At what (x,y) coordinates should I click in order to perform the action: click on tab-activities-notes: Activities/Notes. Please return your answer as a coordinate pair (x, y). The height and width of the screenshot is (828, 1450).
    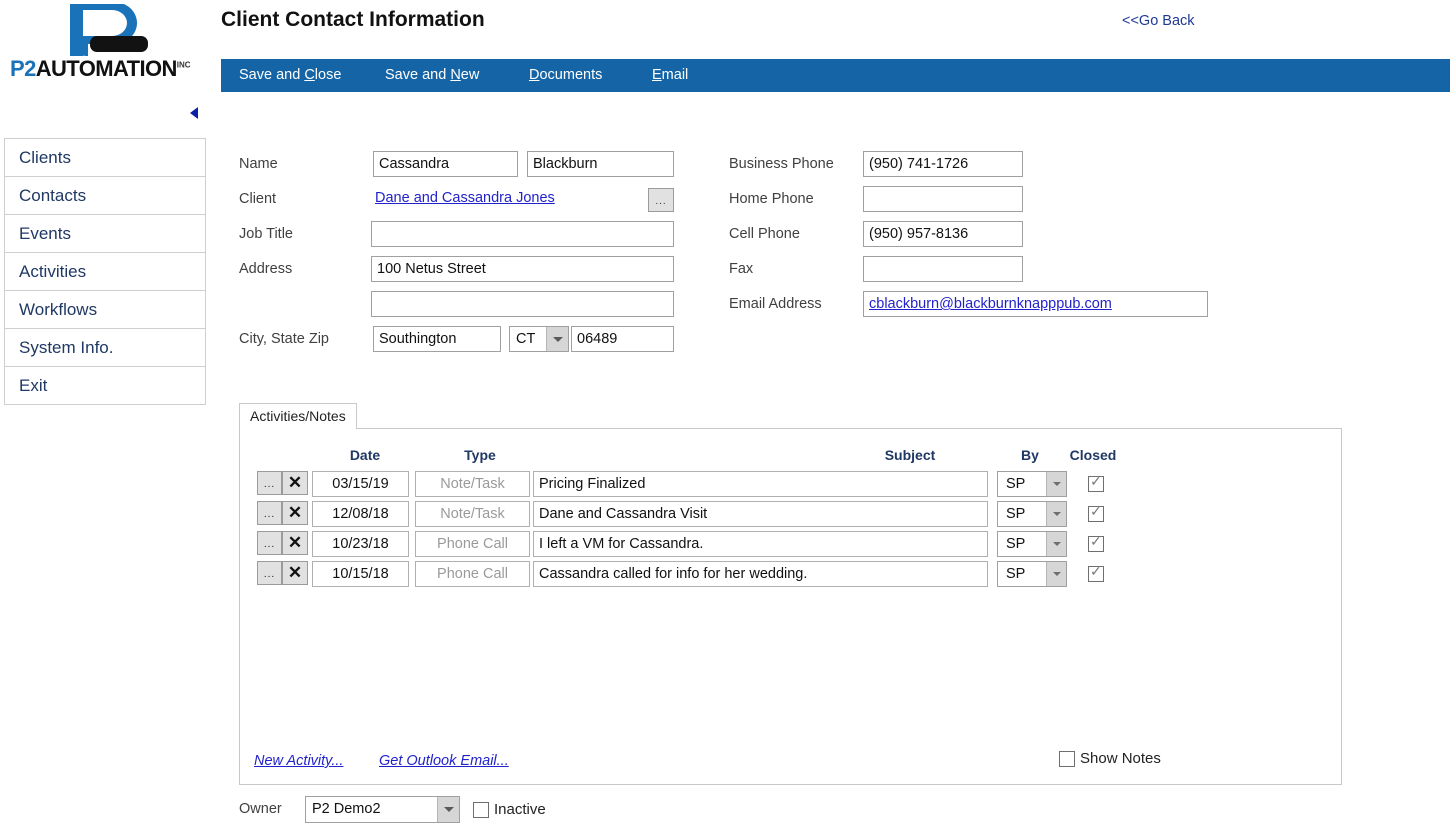
    Looking at the image, I should click on (298, 416).